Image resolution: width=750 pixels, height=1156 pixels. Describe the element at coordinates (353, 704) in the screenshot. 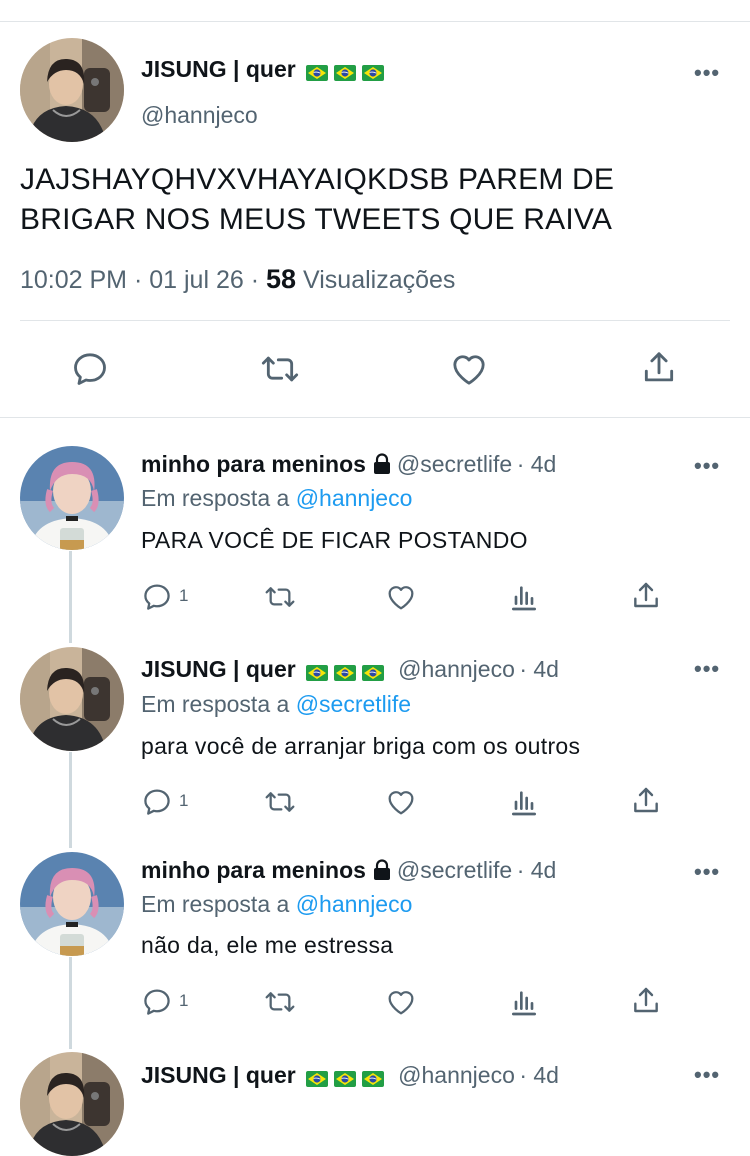

I see `mention-link: @secretlife` at that location.